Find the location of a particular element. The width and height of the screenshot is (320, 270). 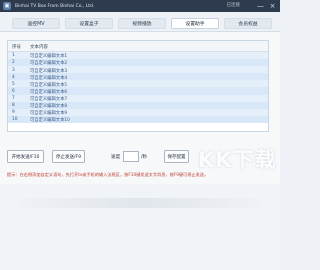

app-logo-icon: ▣ is located at coordinates (7, 6).